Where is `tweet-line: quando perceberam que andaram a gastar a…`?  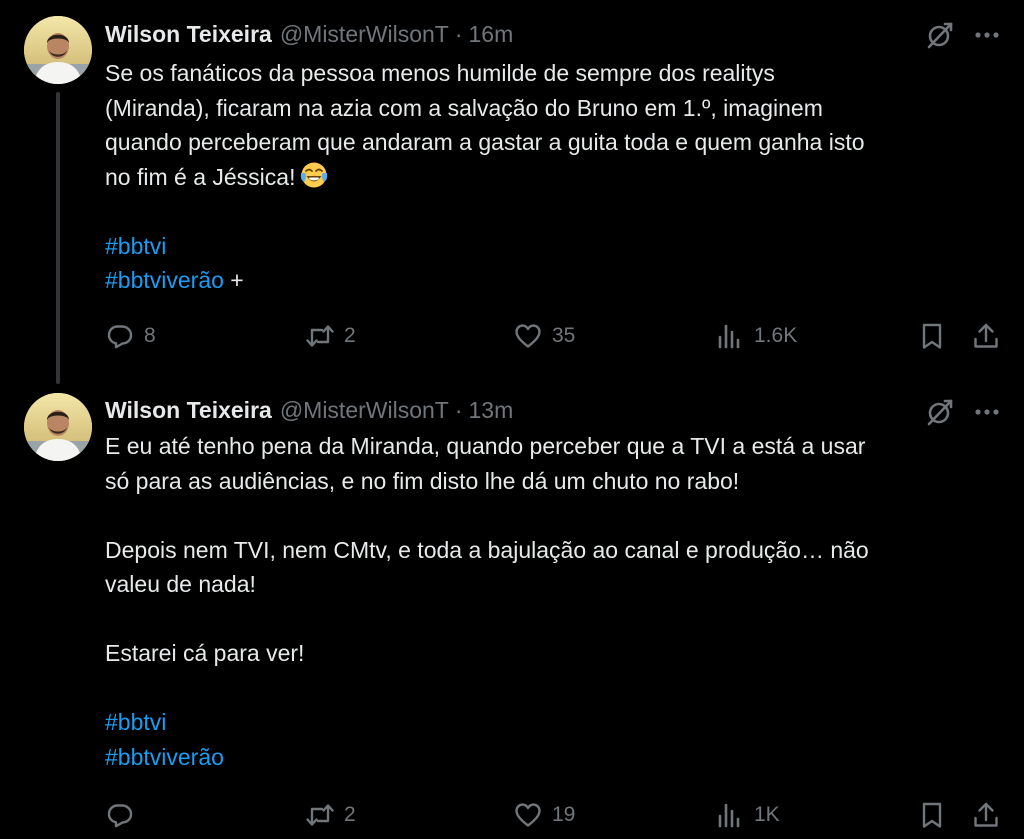
tweet-line: quando perceberam que andaram a gastar a… is located at coordinates (485, 142).